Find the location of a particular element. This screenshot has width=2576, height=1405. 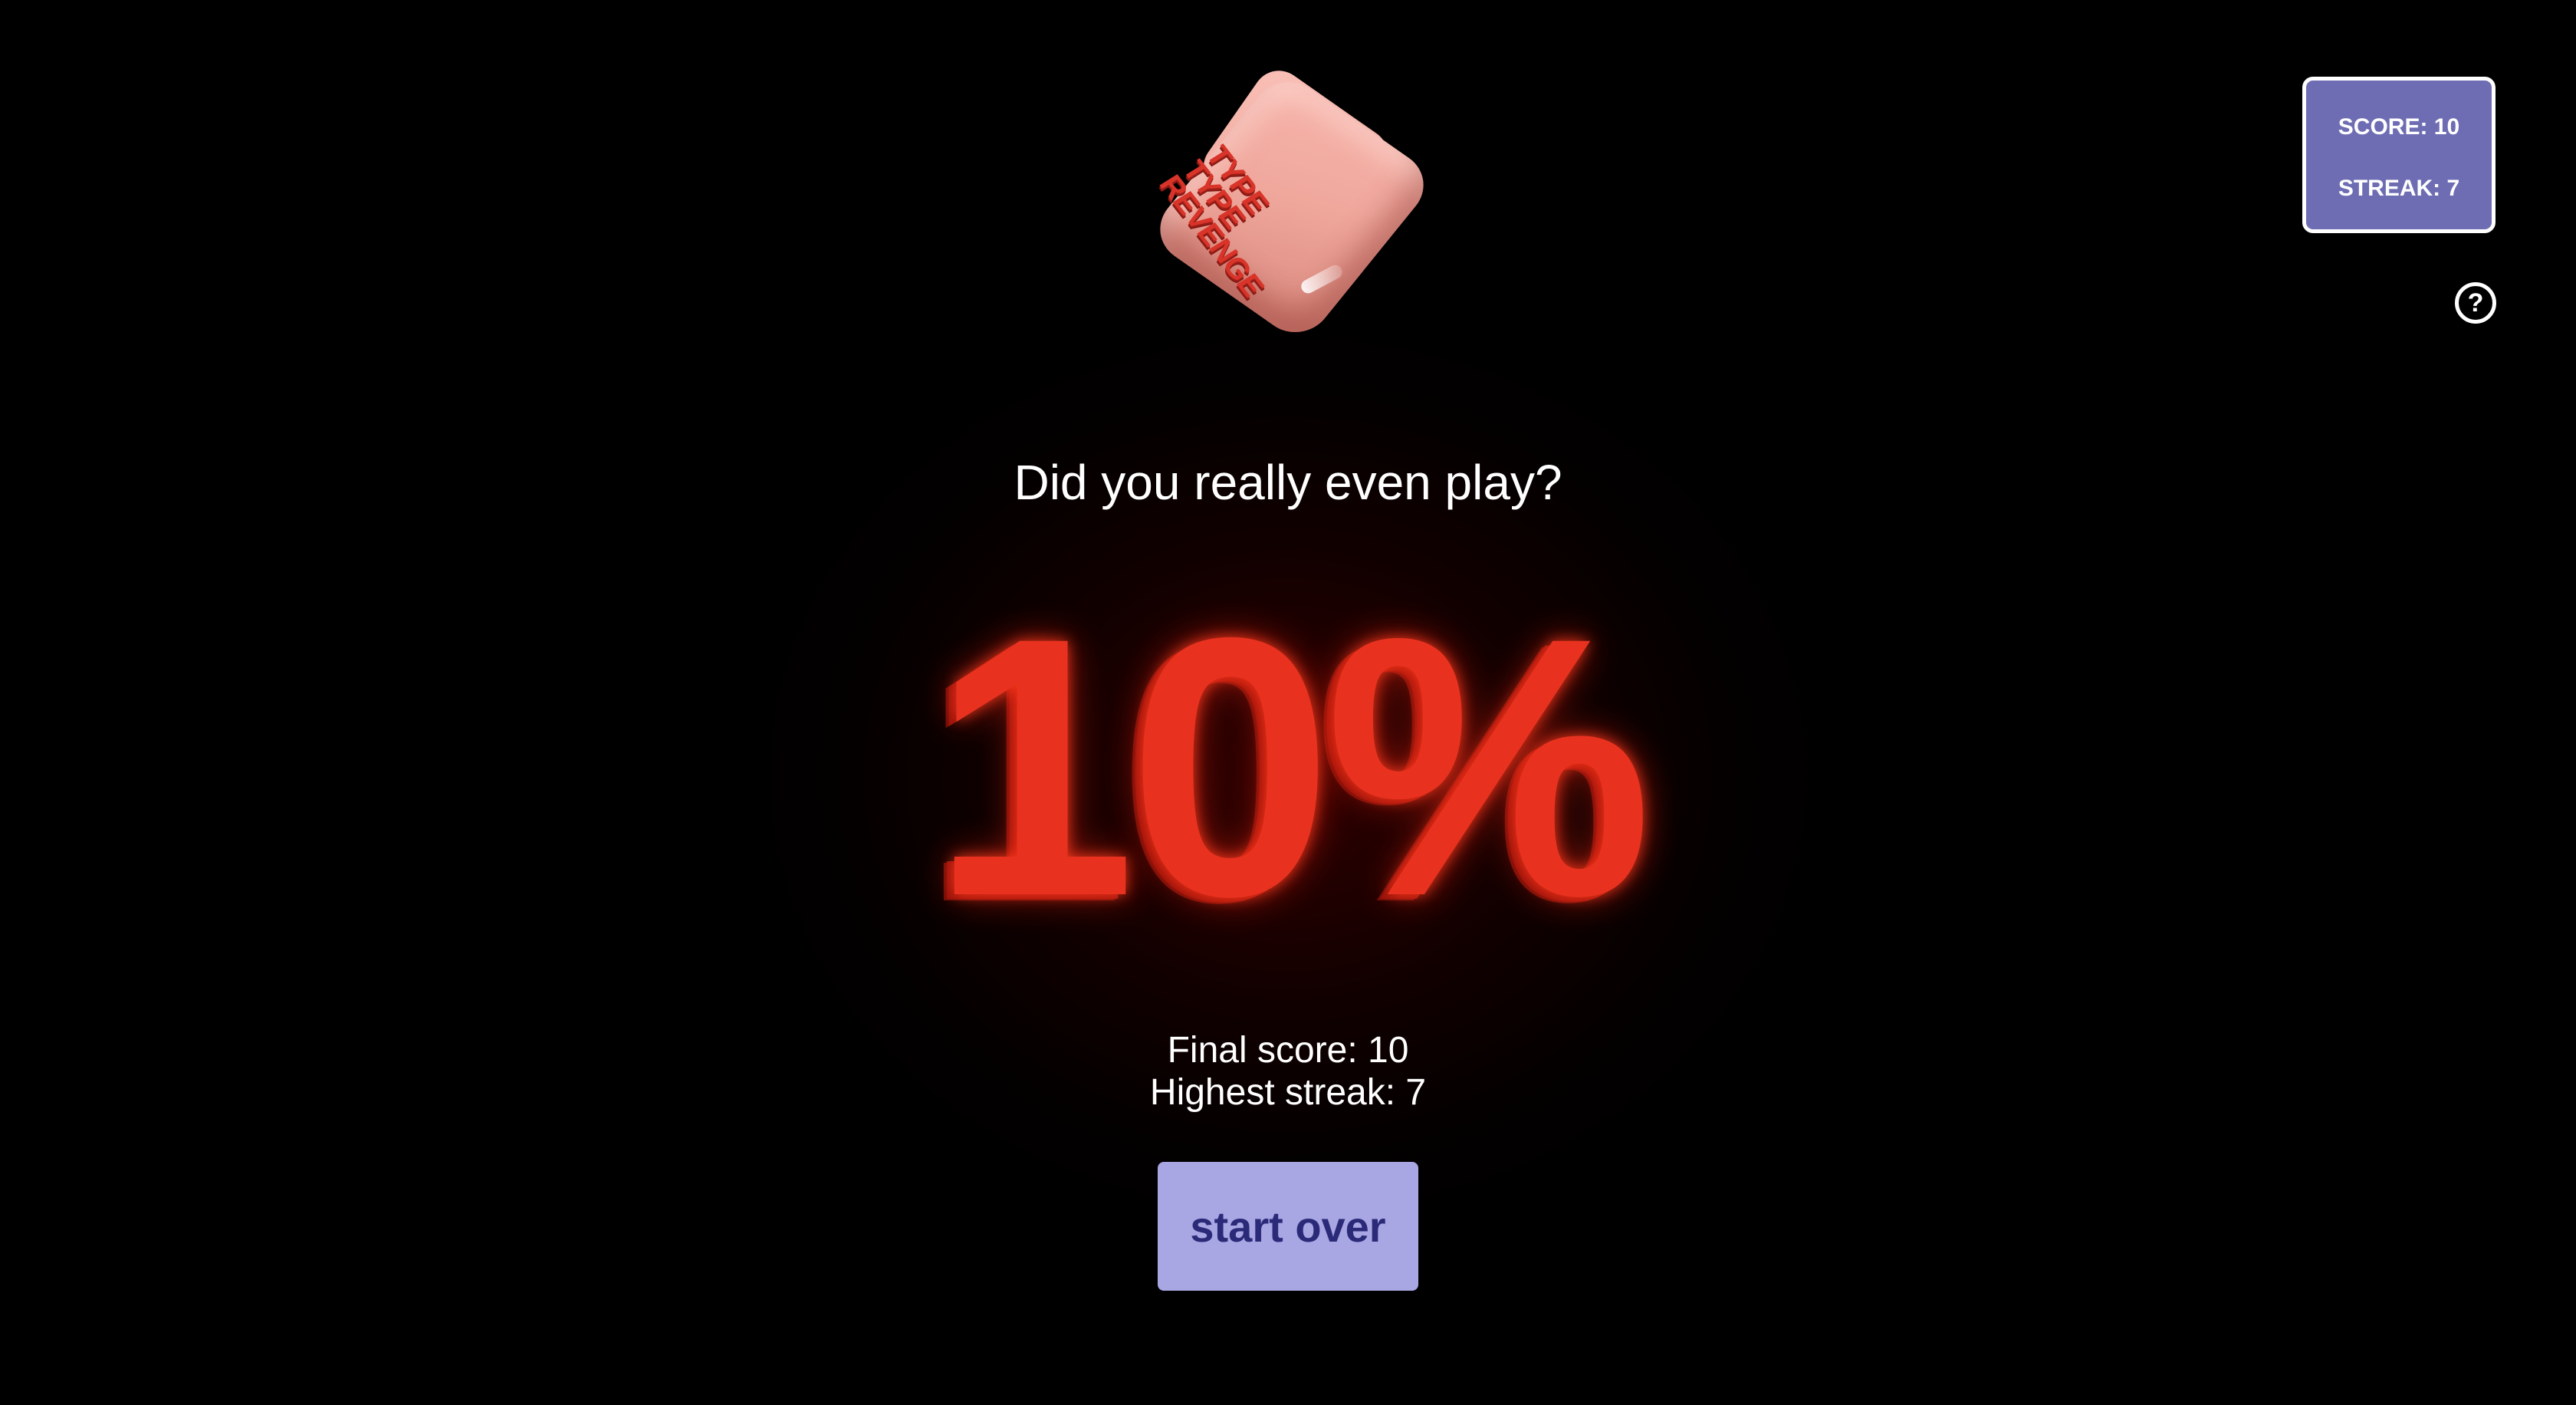

result-headline: Did you really even play? is located at coordinates (1288, 483).